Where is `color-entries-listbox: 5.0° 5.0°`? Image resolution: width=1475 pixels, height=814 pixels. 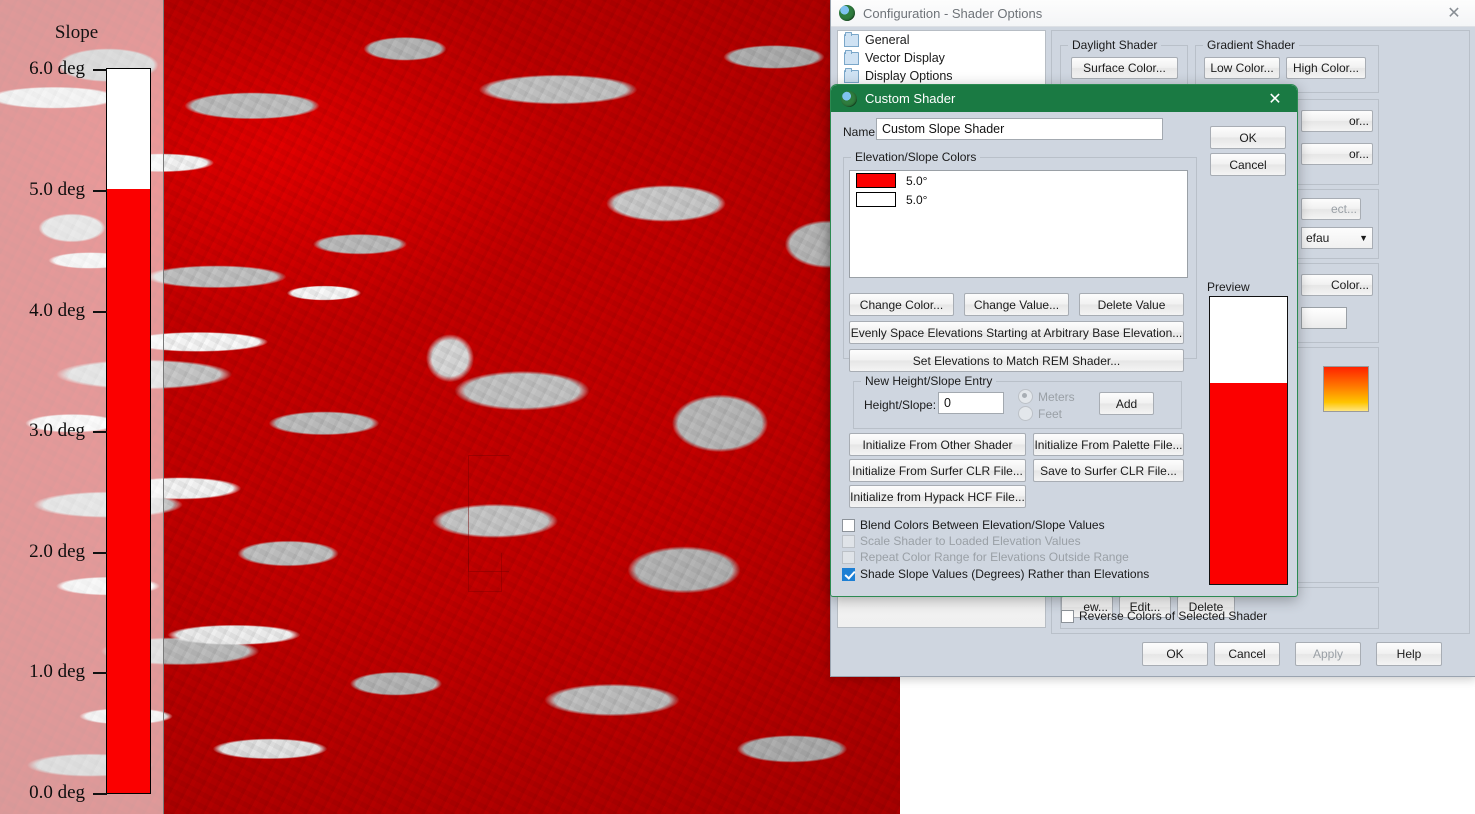
color-entries-listbox: 5.0° 5.0° is located at coordinates (1018, 224).